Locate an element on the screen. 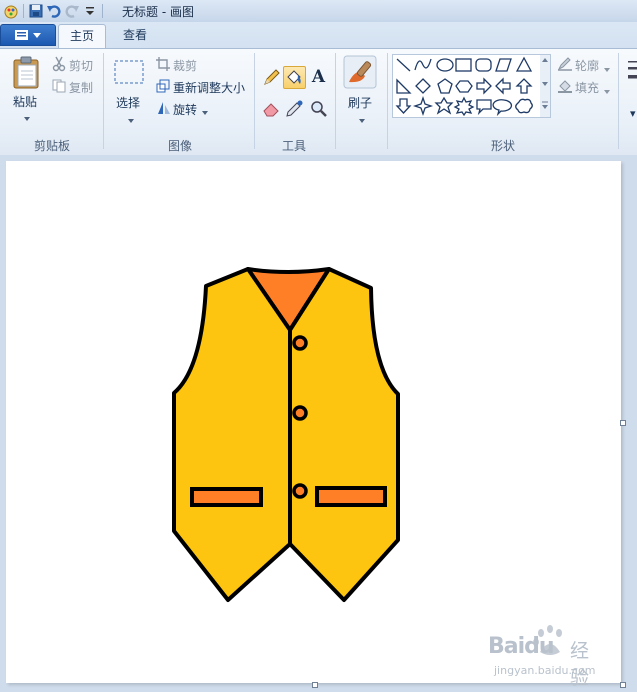 The image size is (637, 692). customize-qat-icon is located at coordinates (90, 11).